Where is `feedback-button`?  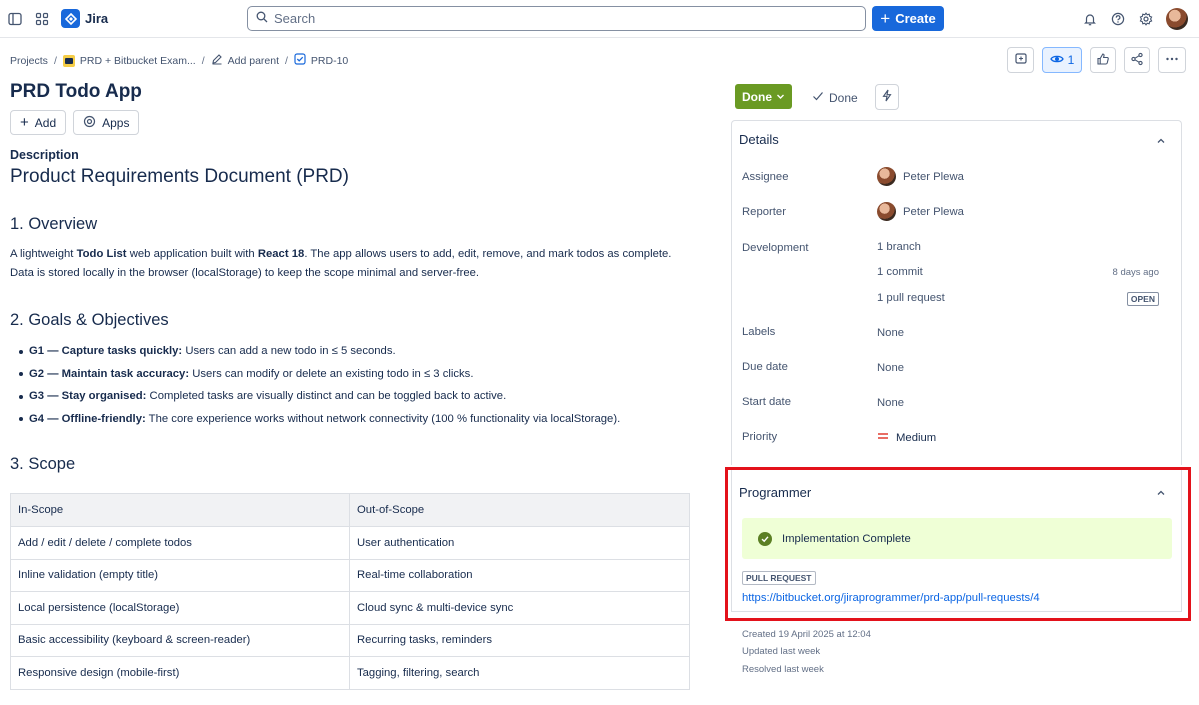 feedback-button is located at coordinates (1020, 60).